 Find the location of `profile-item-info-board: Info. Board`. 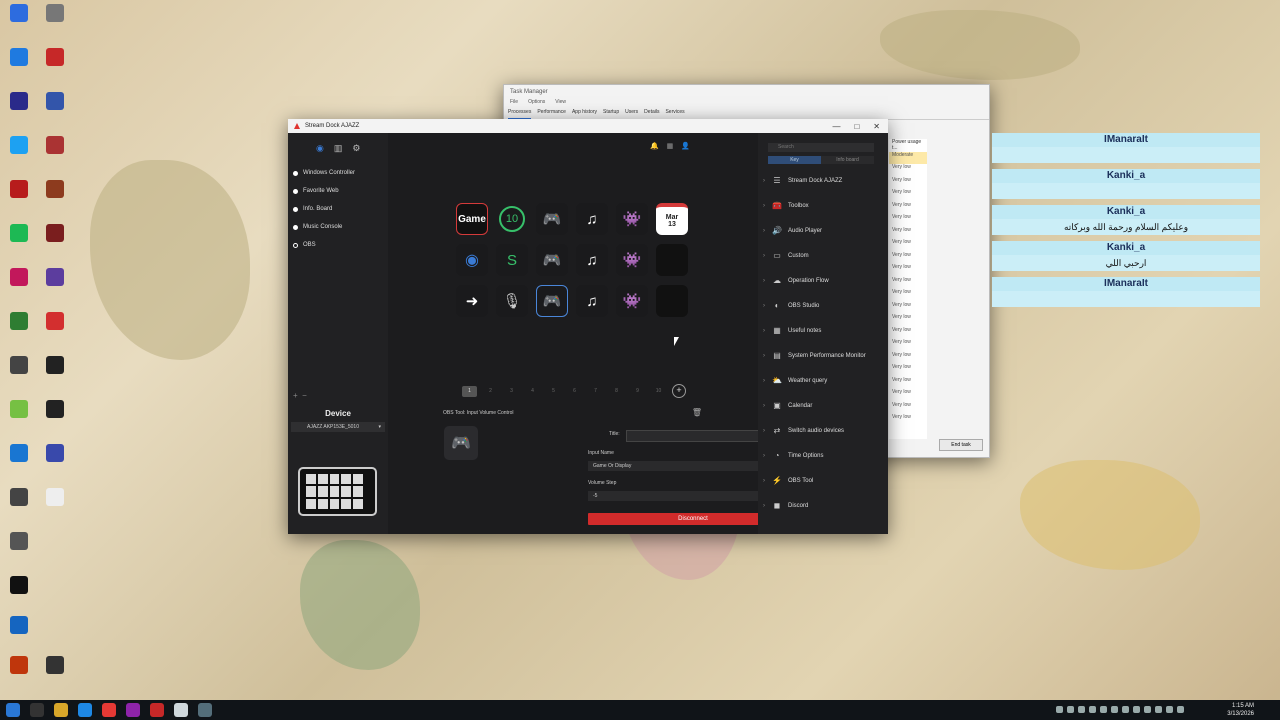

profile-item-info-board: Info. Board is located at coordinates (338, 209).